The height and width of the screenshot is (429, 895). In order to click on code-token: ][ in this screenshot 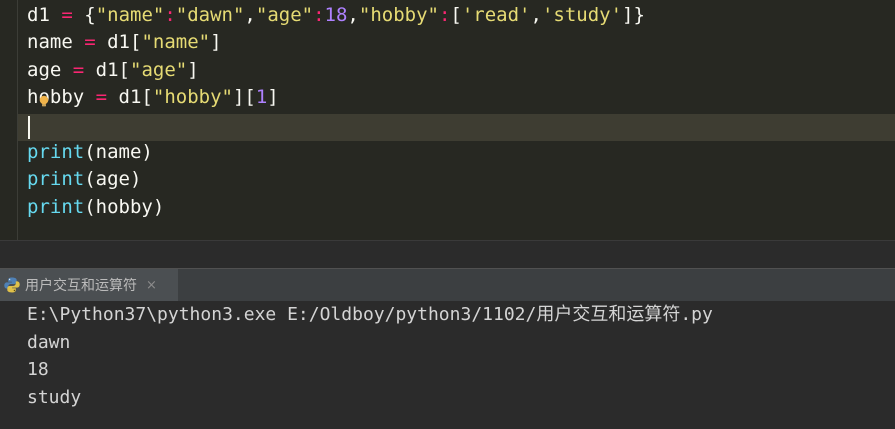, I will do `click(244, 97)`.